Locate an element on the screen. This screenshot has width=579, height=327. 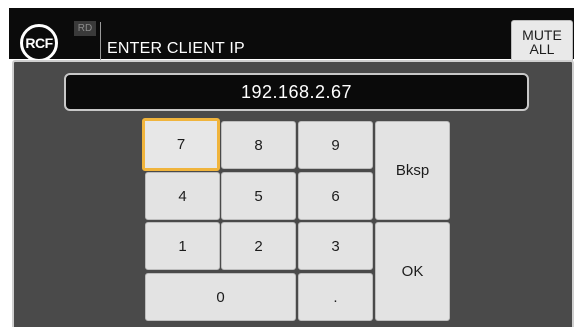
header-divider is located at coordinates (100, 42).